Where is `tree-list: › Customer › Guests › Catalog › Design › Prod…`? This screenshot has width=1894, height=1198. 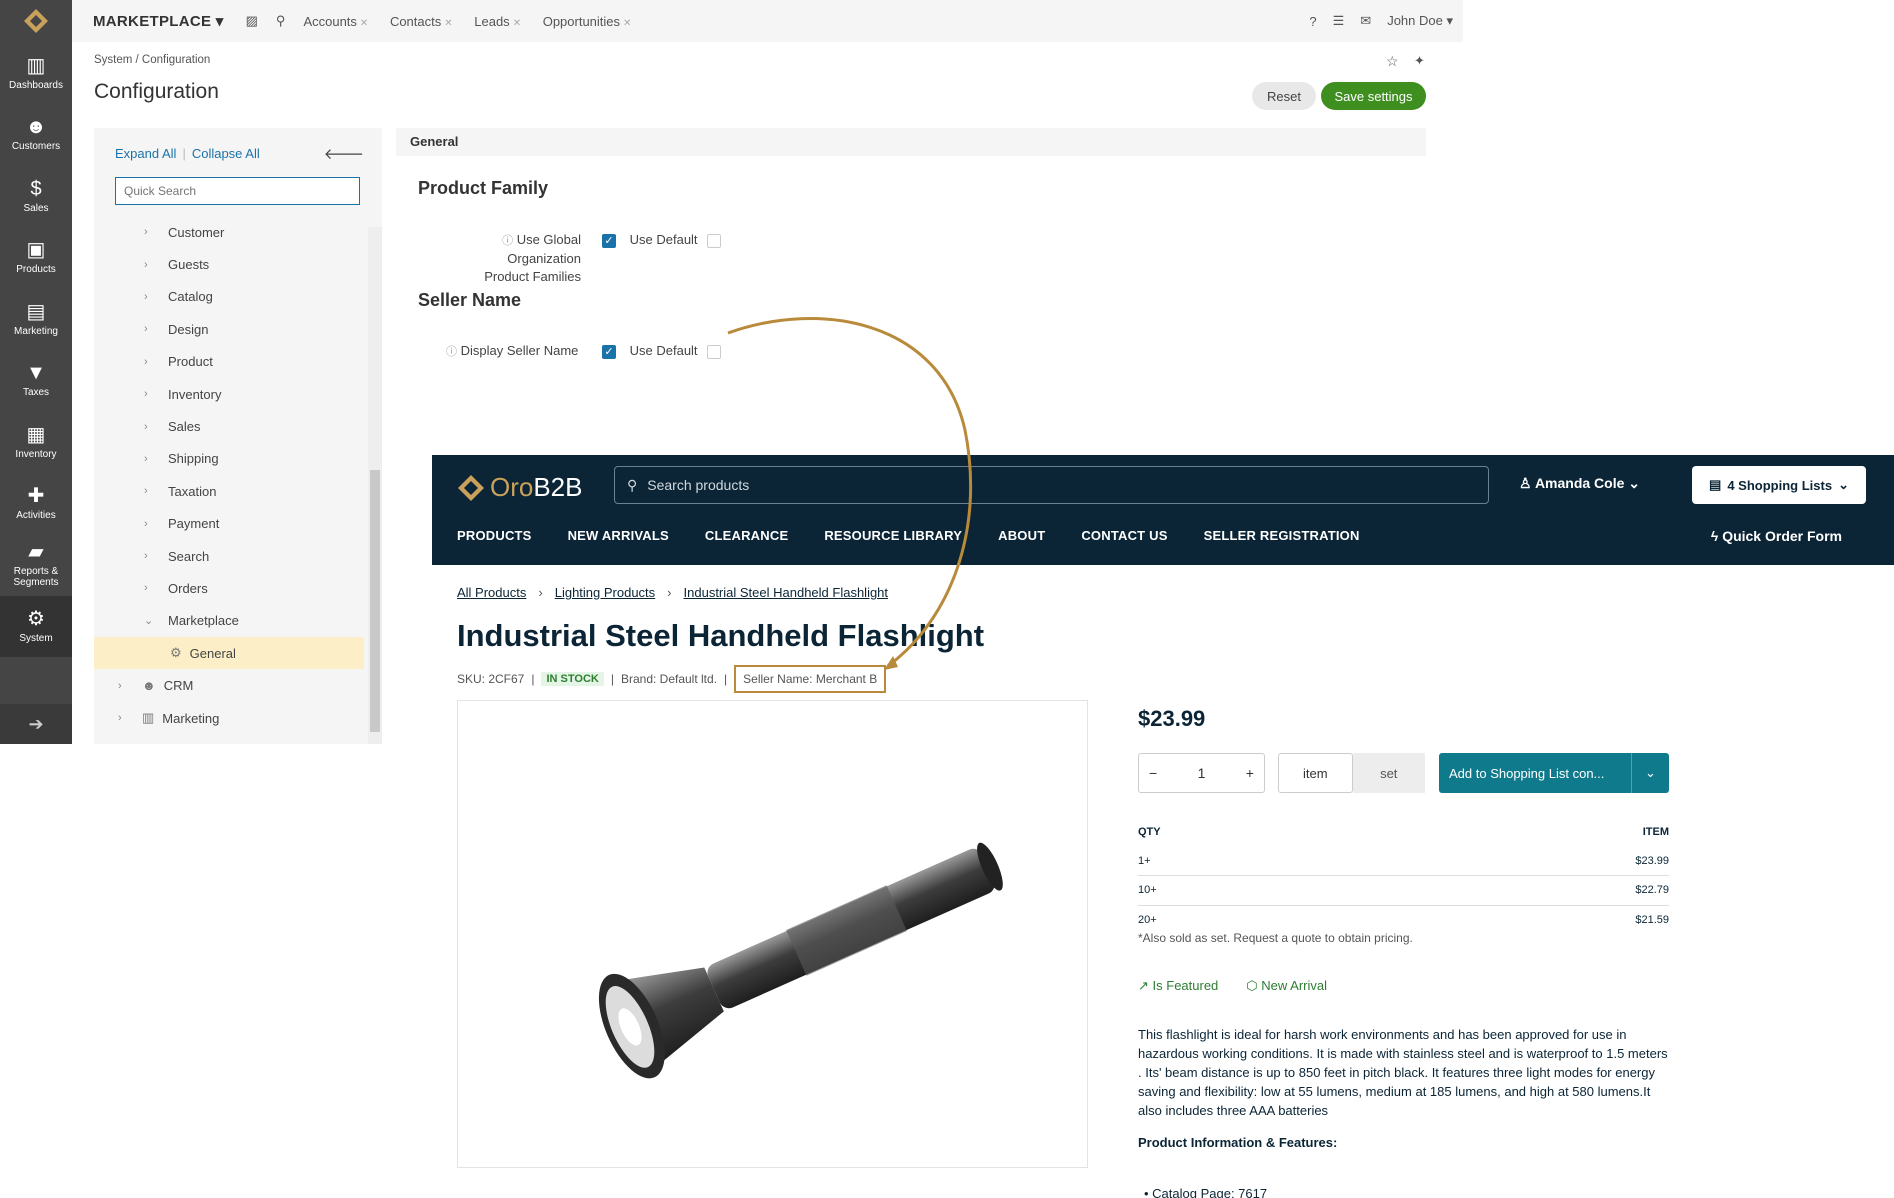 tree-list: › Customer › Guests › Catalog › Design › Prod… is located at coordinates (229, 475).